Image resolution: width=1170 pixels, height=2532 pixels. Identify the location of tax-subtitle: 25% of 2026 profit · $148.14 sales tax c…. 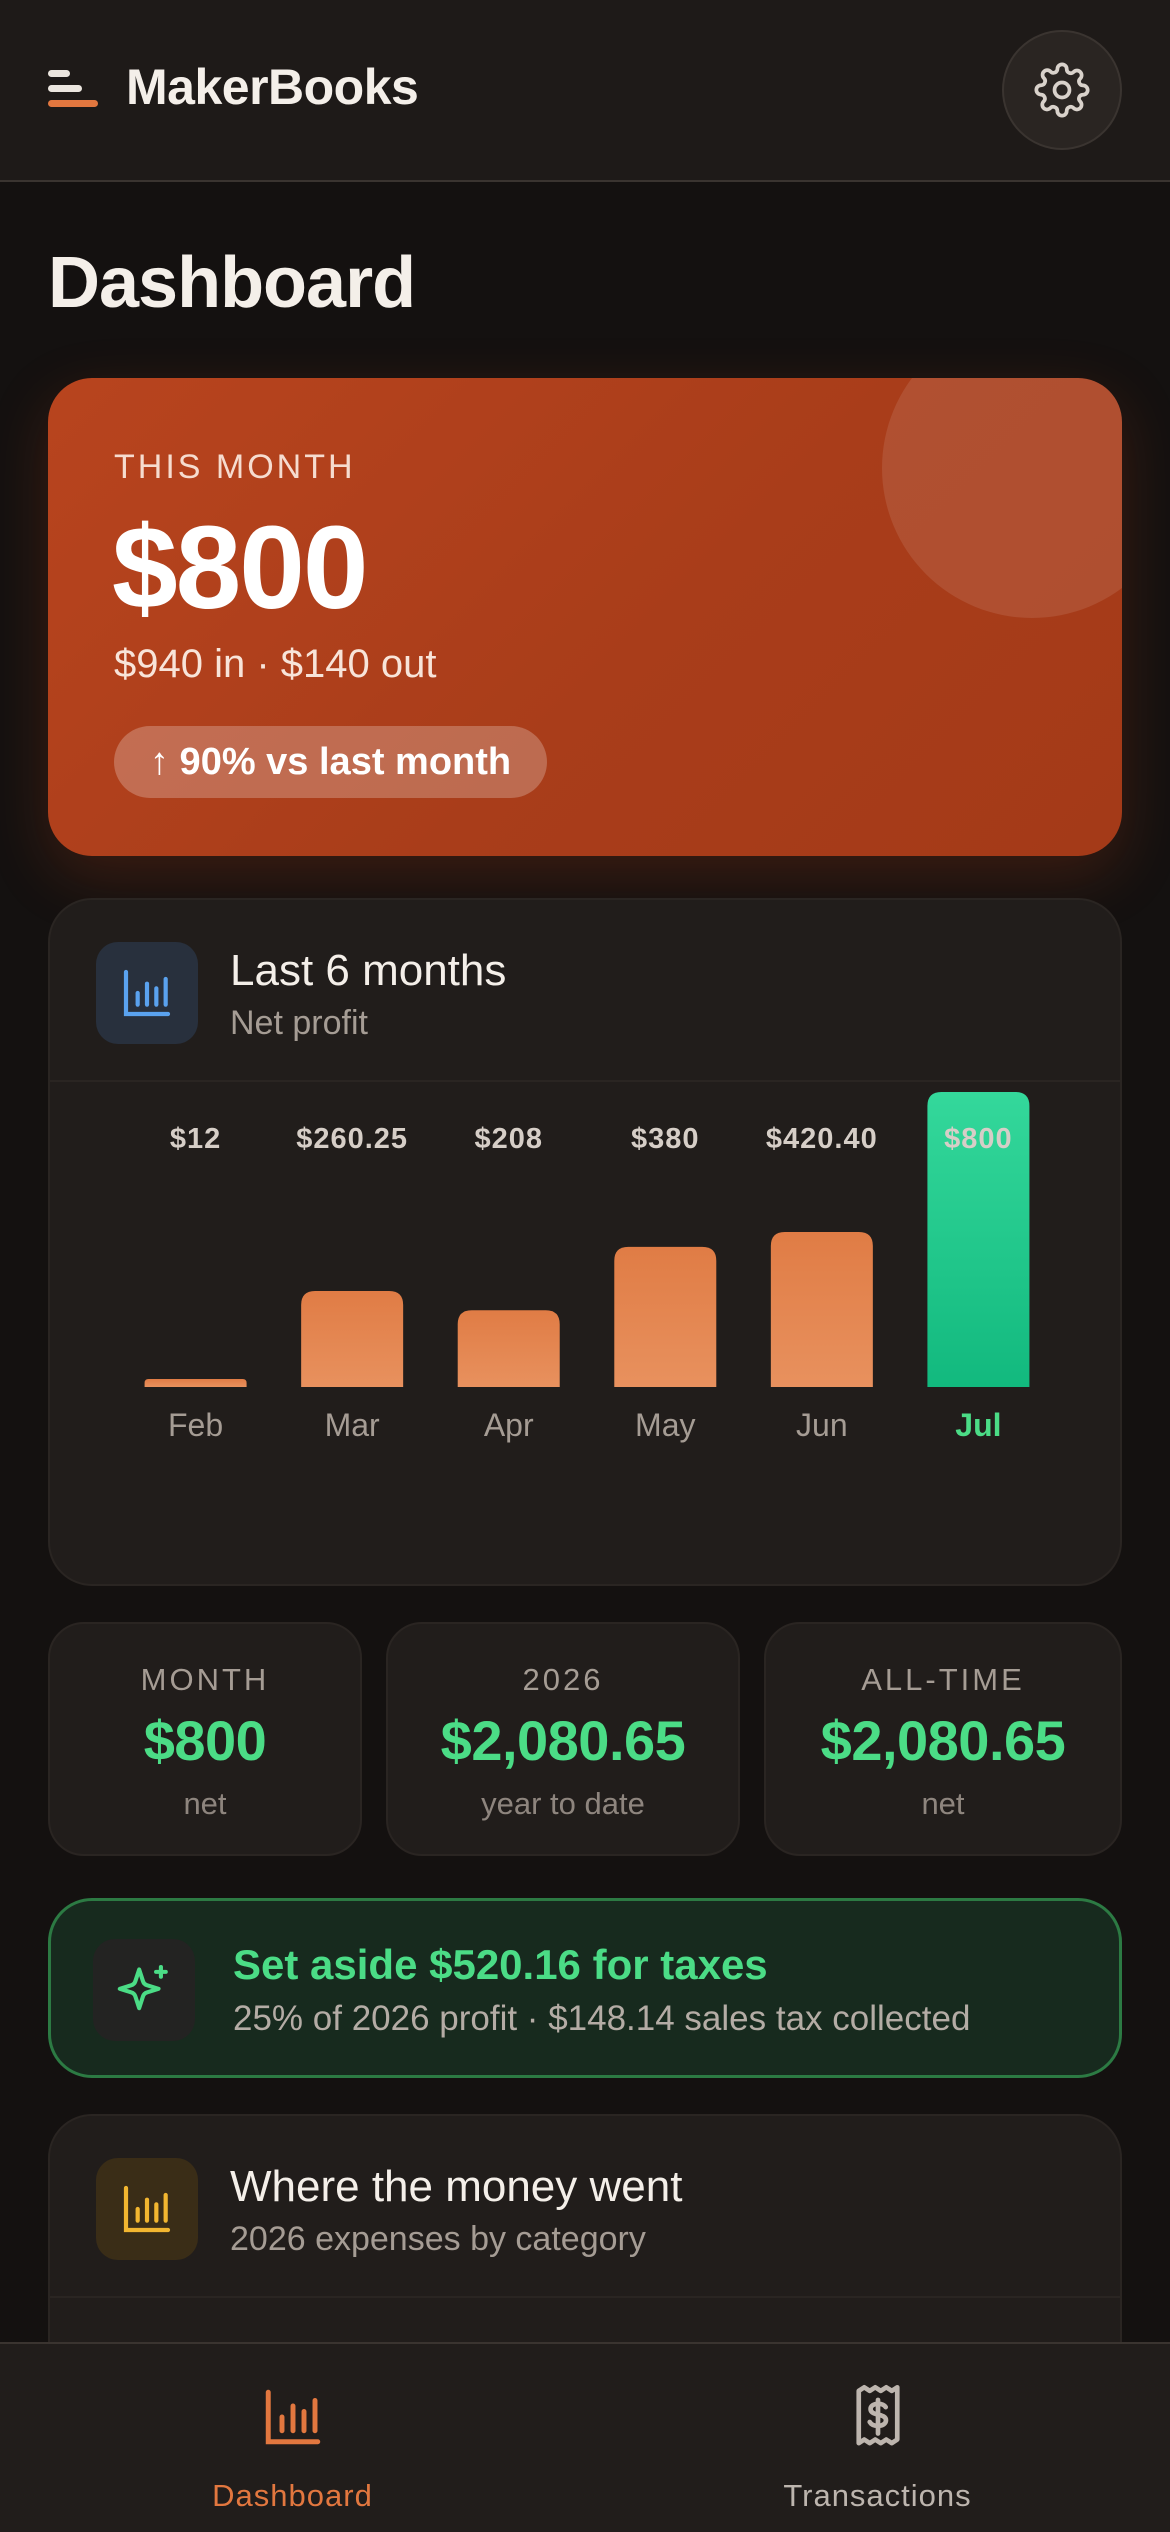
(602, 2018).